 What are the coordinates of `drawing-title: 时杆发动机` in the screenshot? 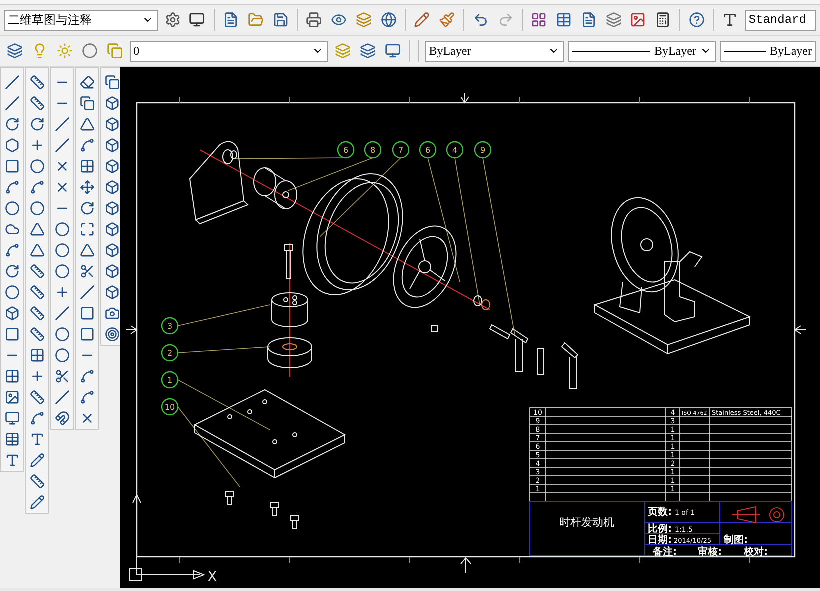 It's located at (587, 522).